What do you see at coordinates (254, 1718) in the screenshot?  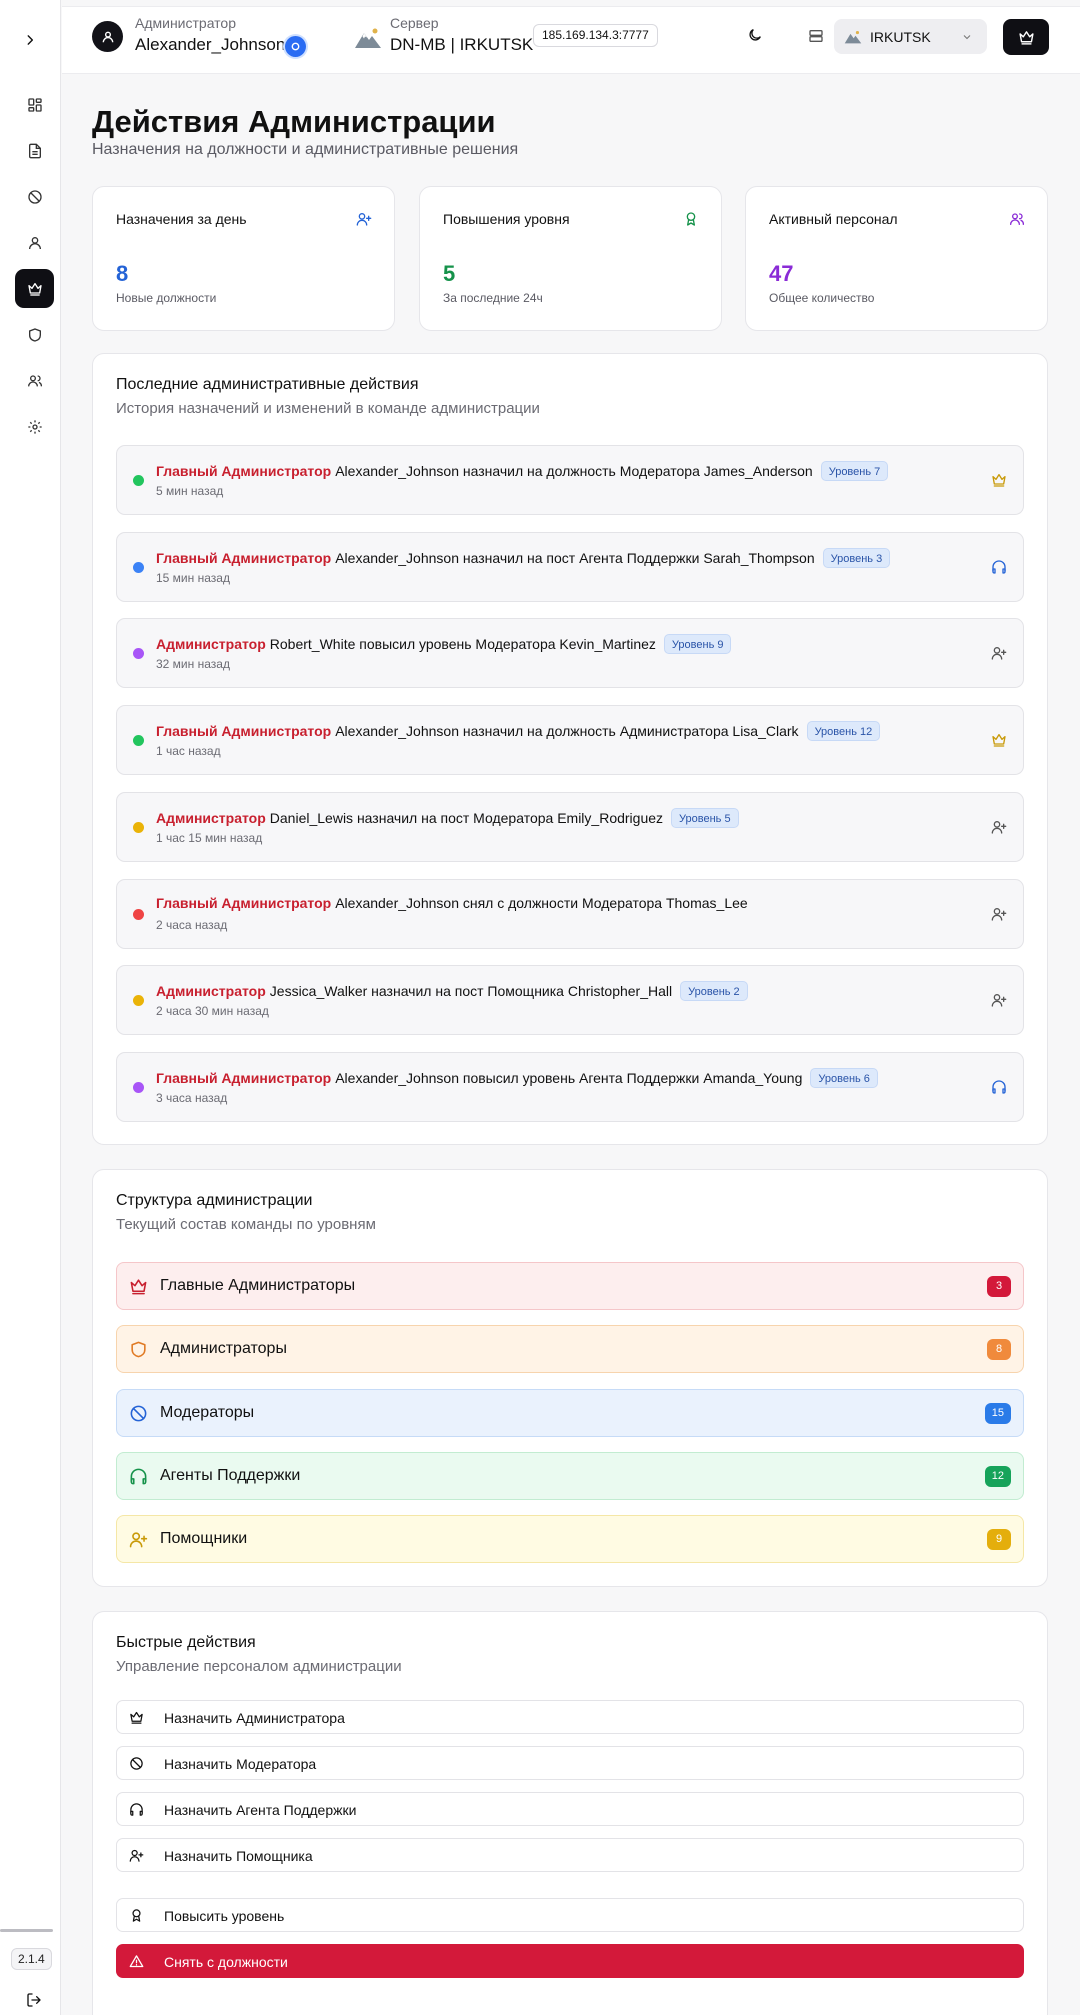 I see `quick-action-label: Назначить Администратора` at bounding box center [254, 1718].